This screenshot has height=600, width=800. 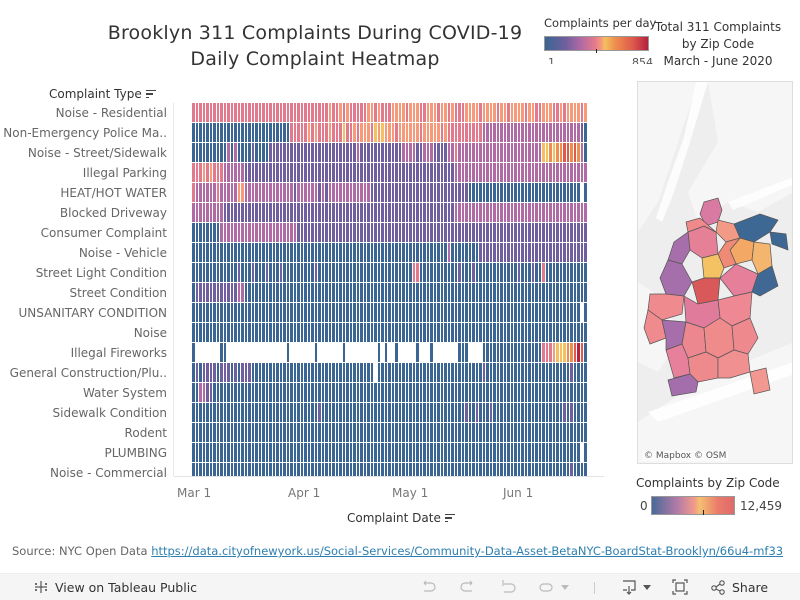 I want to click on zip-code-map: © Mapbox © OSM, so click(x=715, y=272).